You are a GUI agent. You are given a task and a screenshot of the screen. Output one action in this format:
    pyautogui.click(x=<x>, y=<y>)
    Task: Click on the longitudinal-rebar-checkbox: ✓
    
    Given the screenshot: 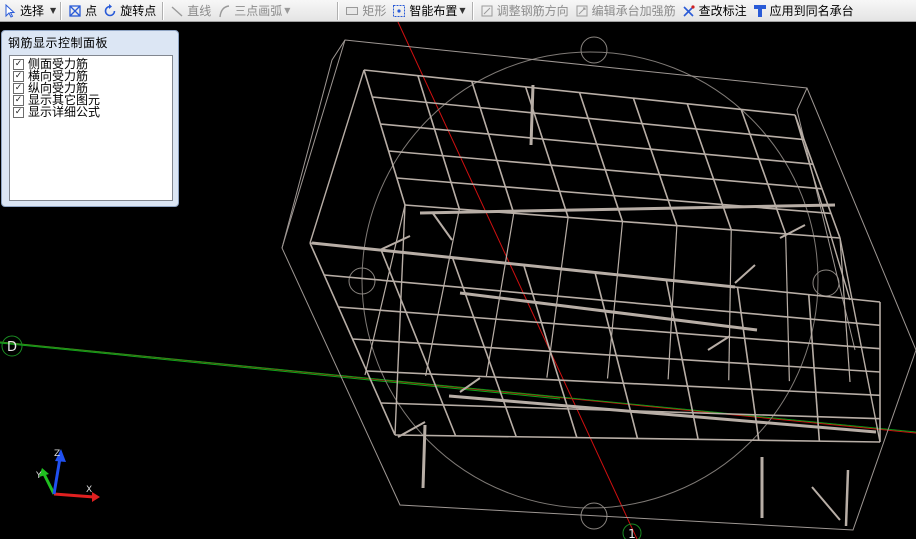 What is the action you would take?
    pyautogui.click(x=18, y=88)
    